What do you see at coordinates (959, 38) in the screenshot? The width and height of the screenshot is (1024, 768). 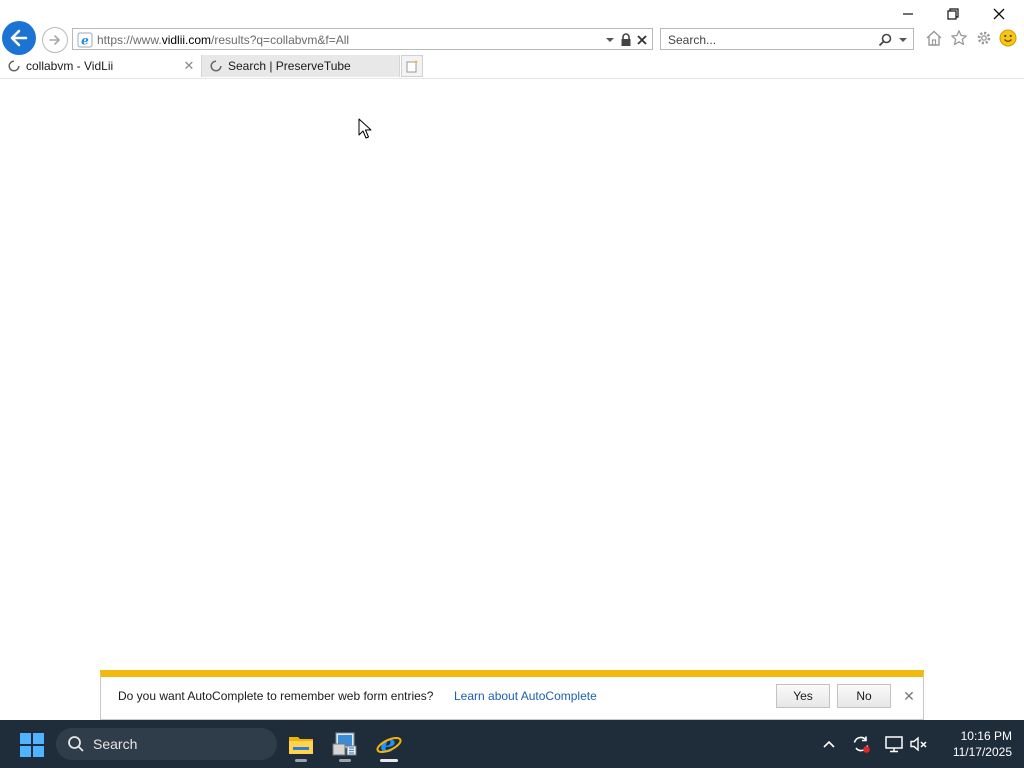 I see `favorites-star-icon` at bounding box center [959, 38].